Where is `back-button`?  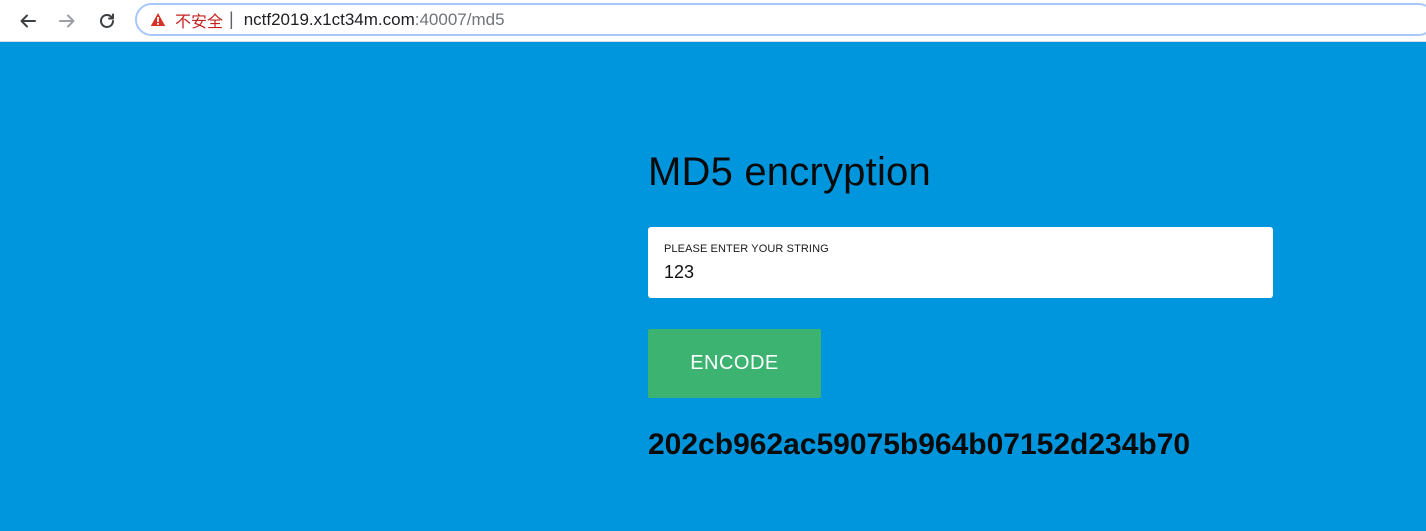
back-button is located at coordinates (28, 21).